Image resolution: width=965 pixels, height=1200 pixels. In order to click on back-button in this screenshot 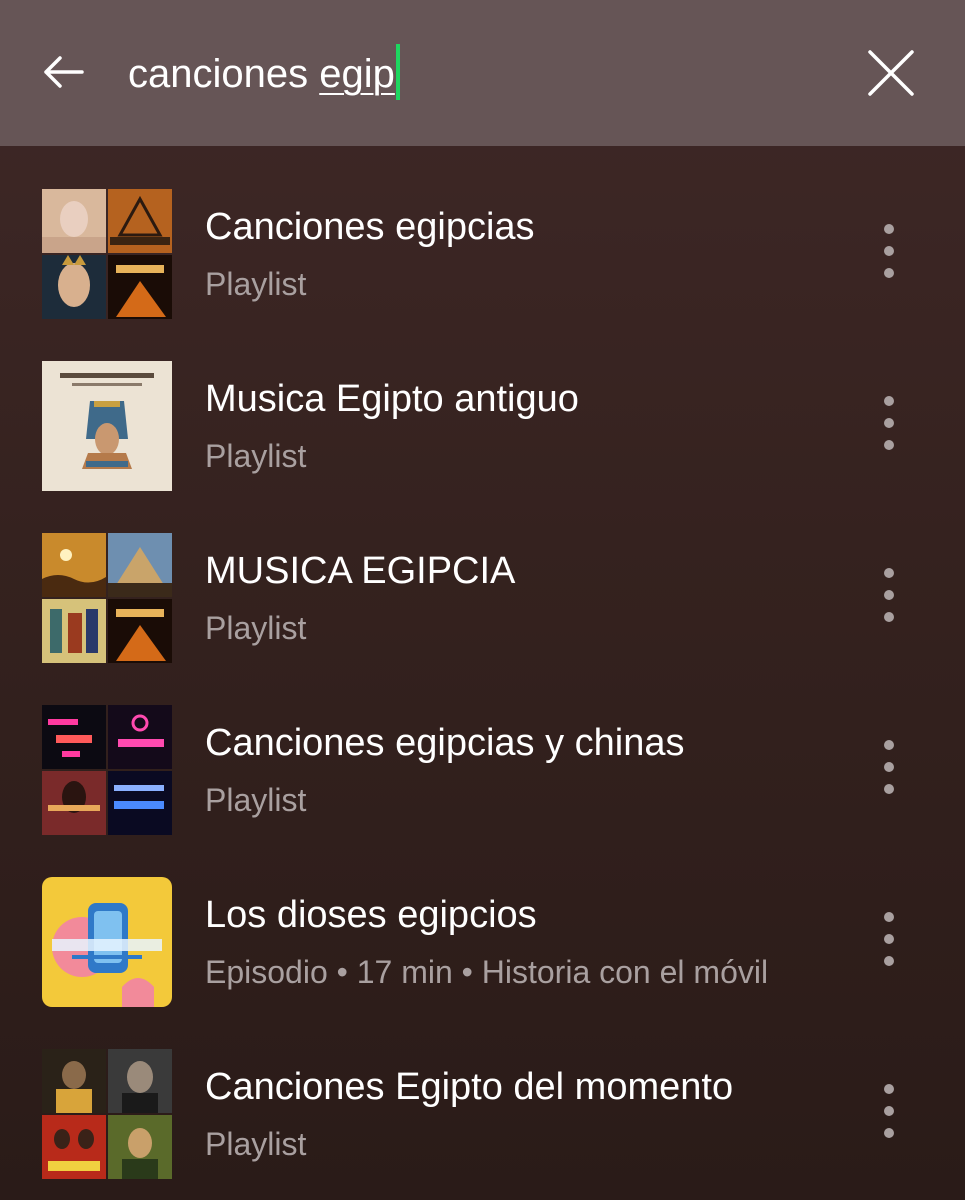, I will do `click(64, 72)`.